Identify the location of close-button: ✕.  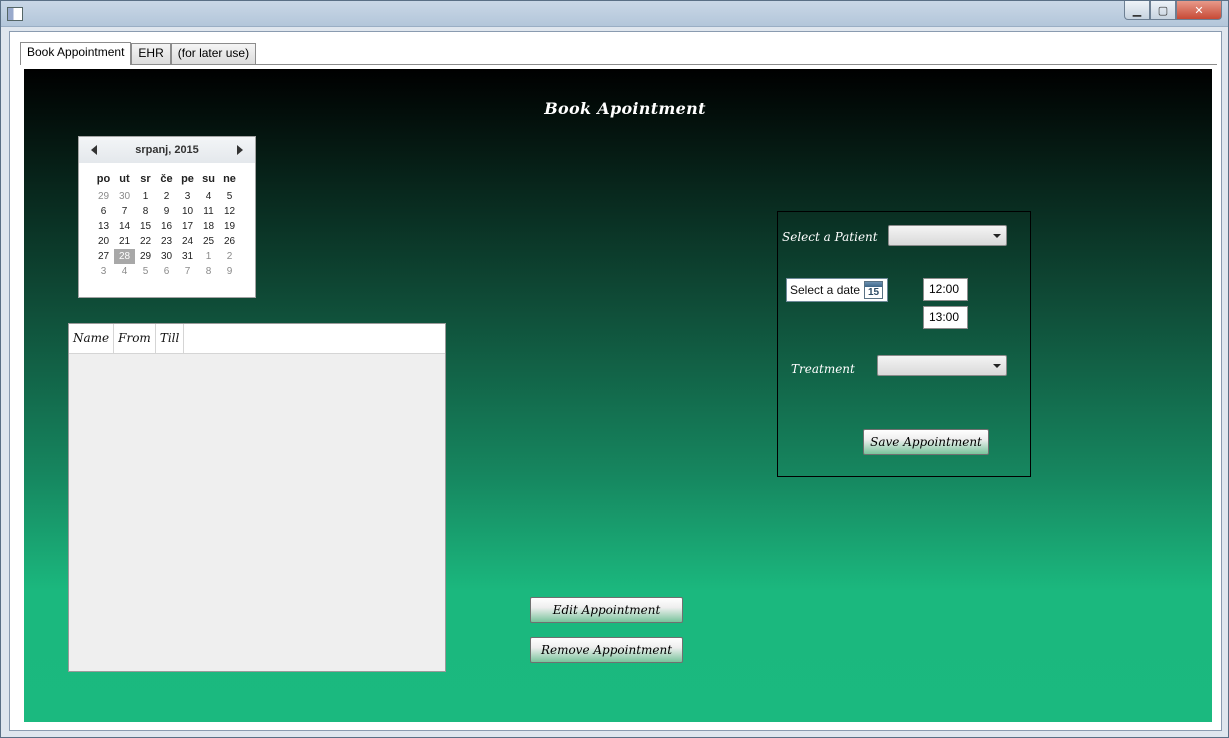
(1199, 10).